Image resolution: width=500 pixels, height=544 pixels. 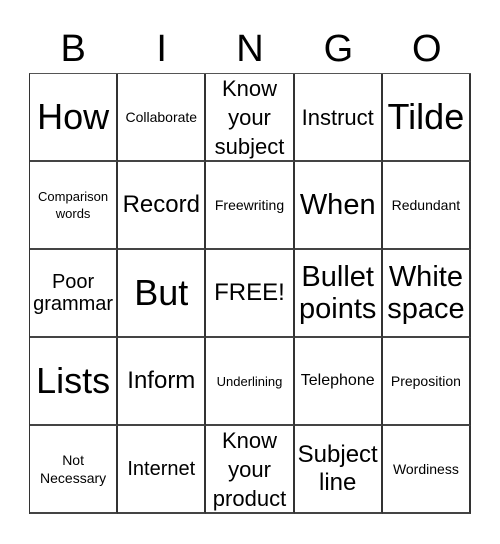 I want to click on bingo-cell: Freewriting, so click(x=250, y=206).